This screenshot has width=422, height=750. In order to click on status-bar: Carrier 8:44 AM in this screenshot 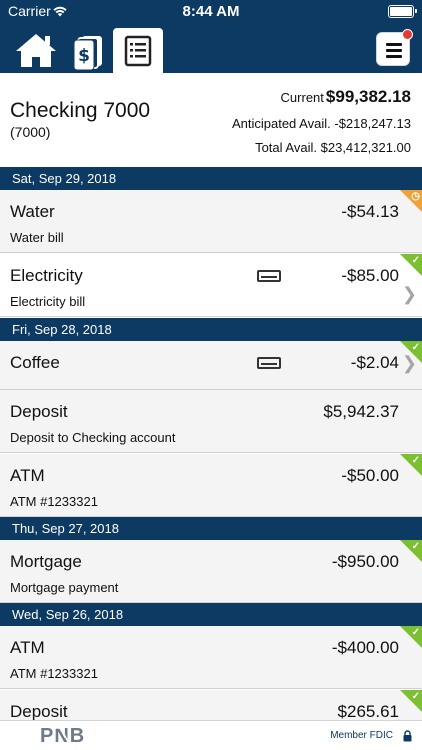, I will do `click(211, 12)`.